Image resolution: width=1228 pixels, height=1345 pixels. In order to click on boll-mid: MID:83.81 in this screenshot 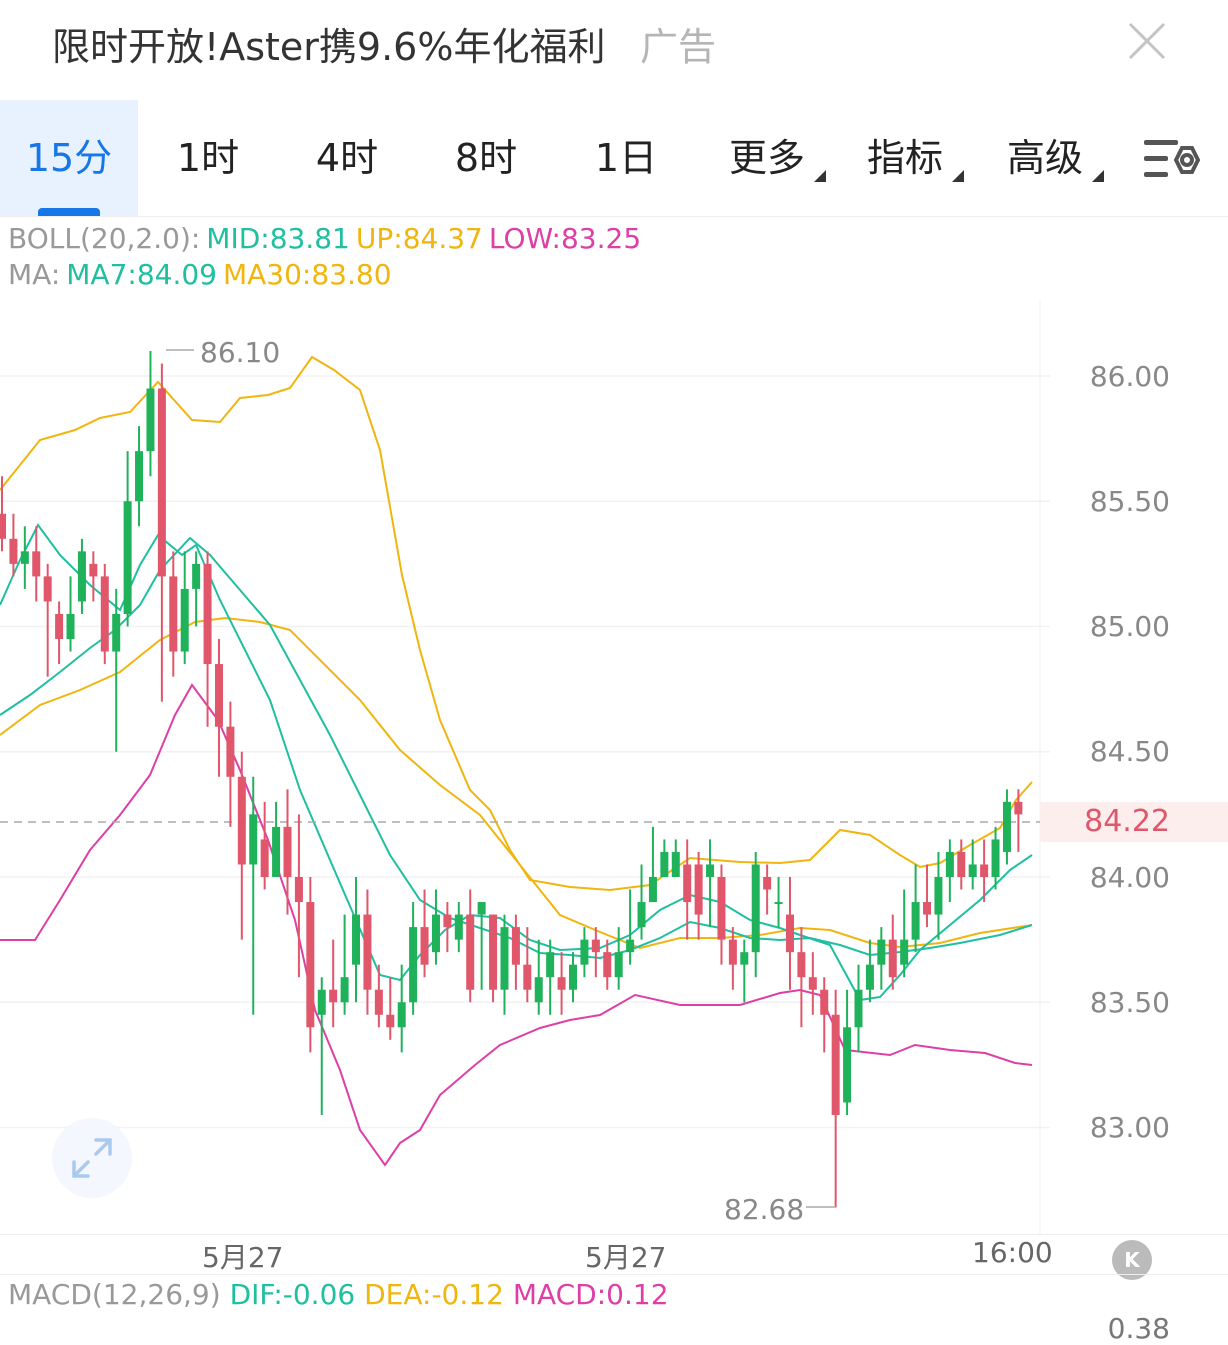, I will do `click(278, 238)`.